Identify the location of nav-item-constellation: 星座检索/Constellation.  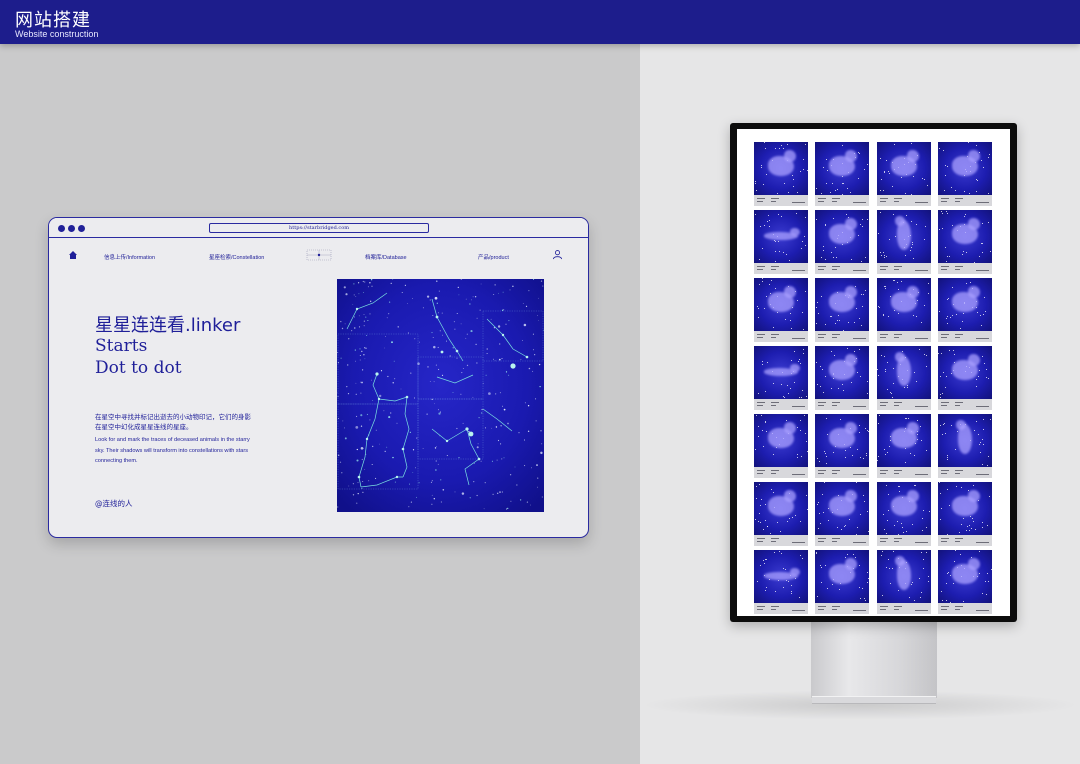
(236, 257).